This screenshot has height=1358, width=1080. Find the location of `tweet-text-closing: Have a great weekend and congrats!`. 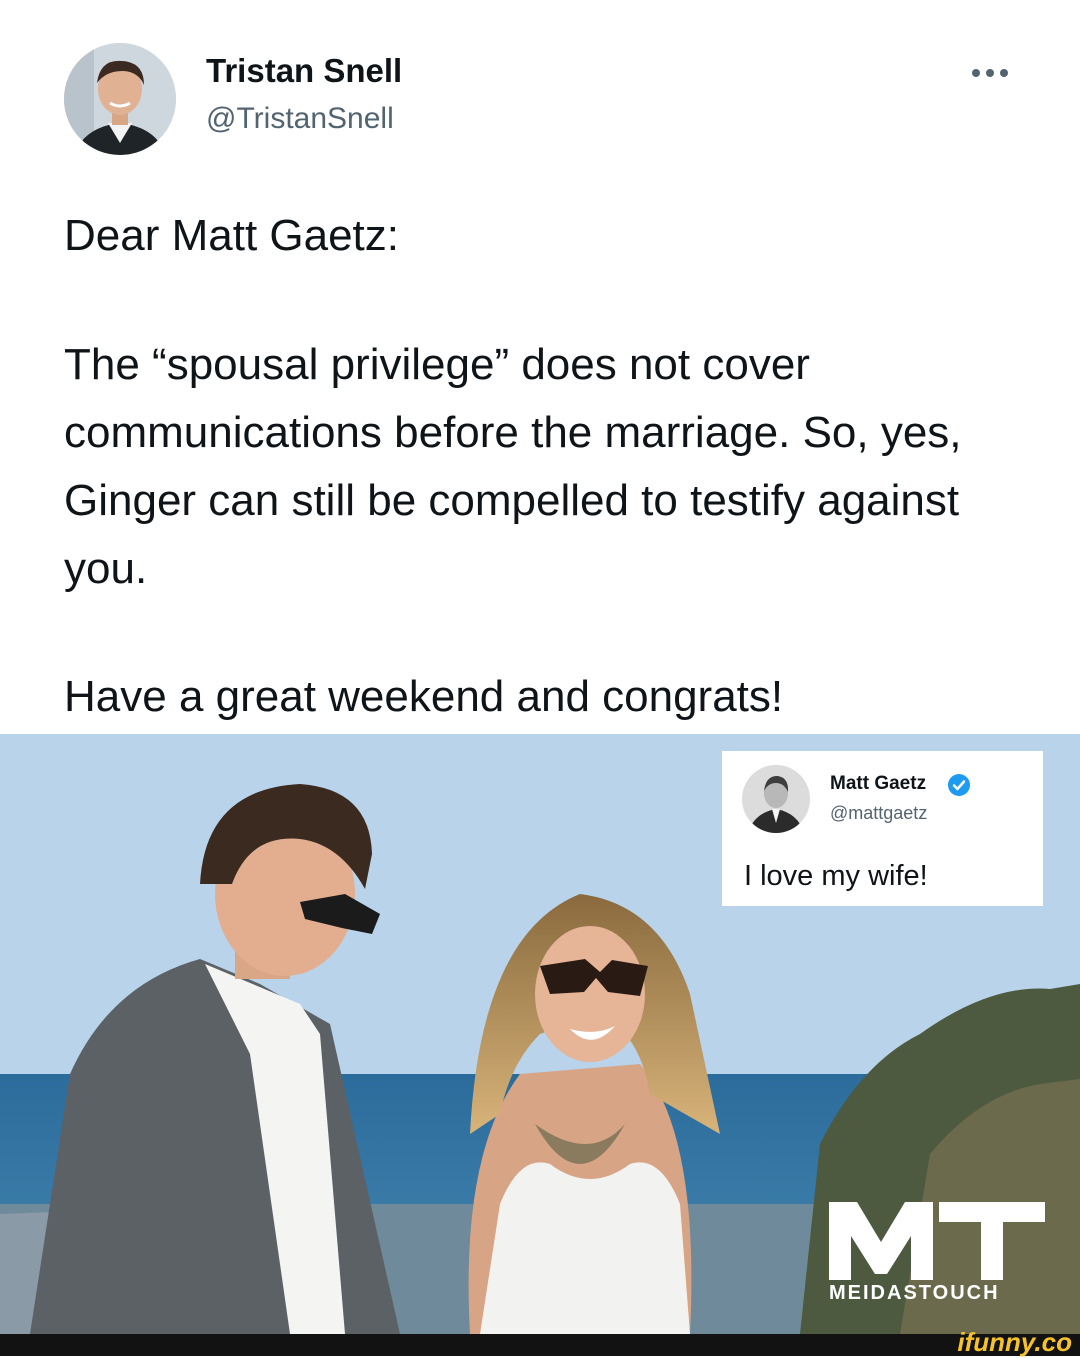

tweet-text-closing: Have a great weekend and congrats! is located at coordinates (424, 696).